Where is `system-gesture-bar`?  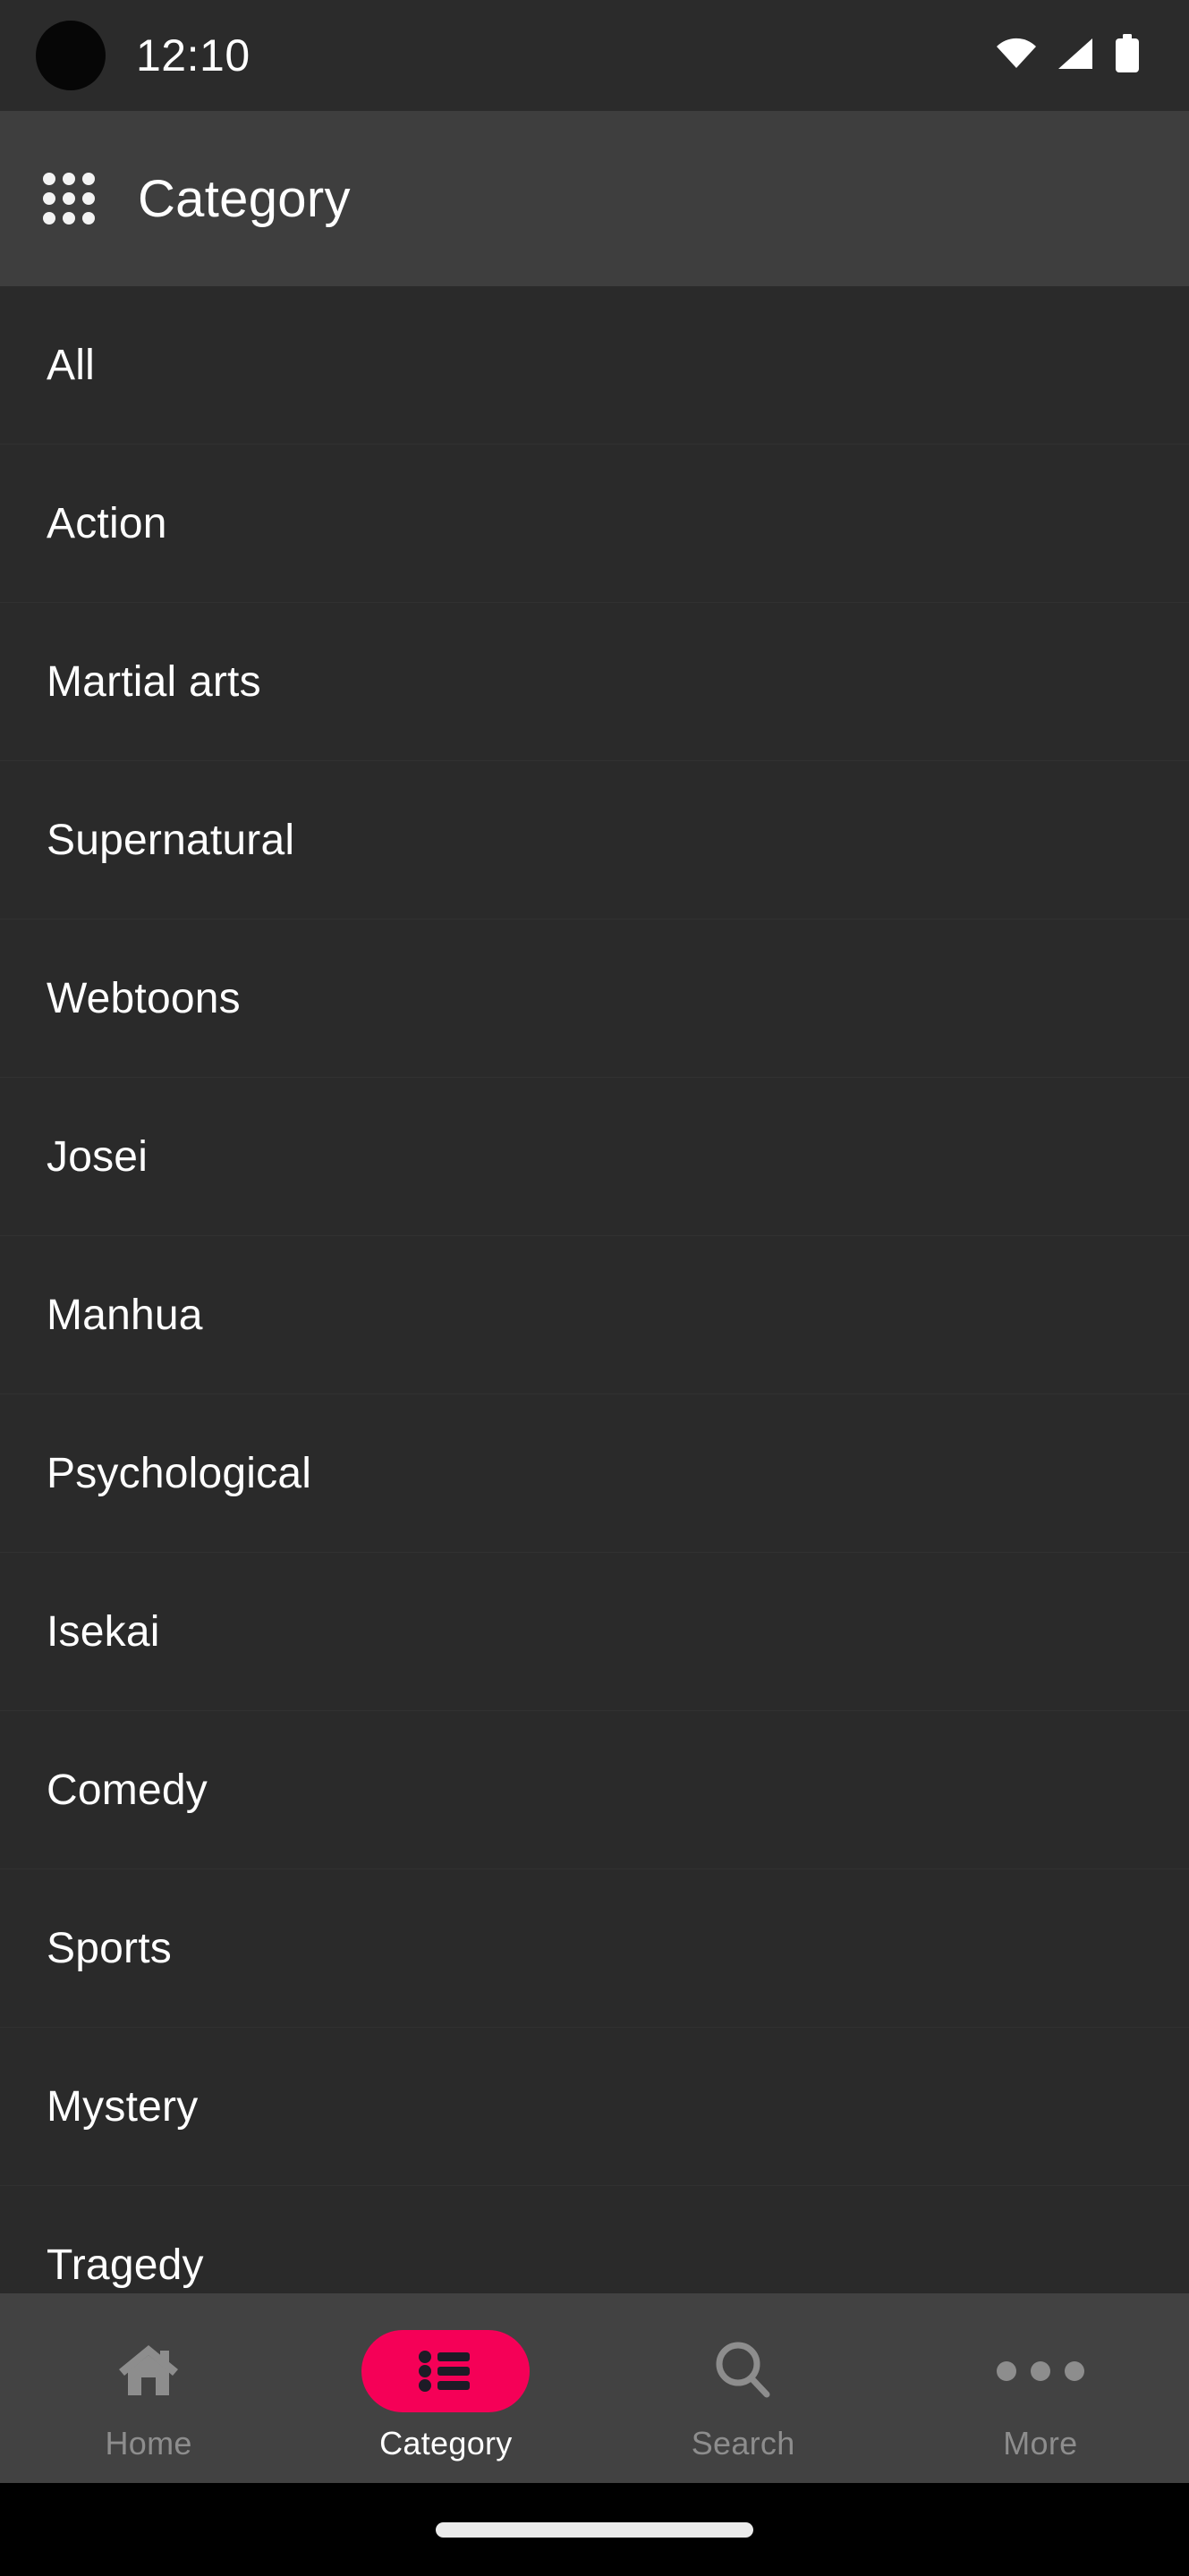 system-gesture-bar is located at coordinates (594, 2529).